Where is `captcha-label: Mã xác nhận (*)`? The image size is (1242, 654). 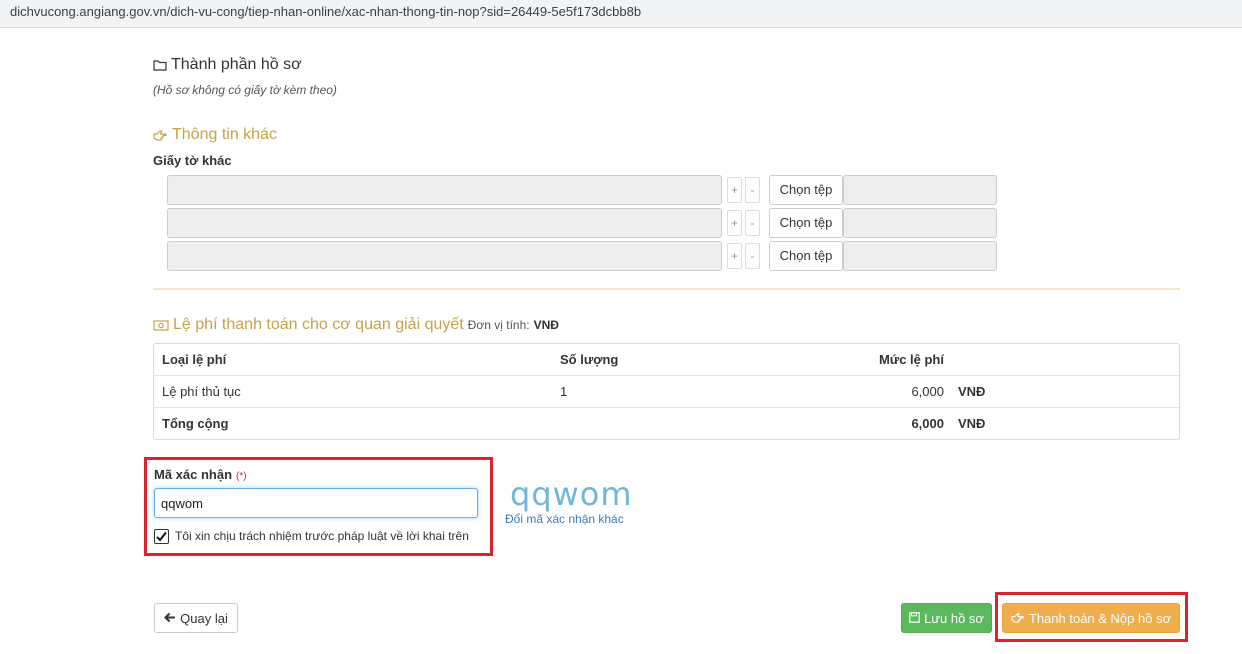
captcha-label: Mã xác nhận (*) is located at coordinates (200, 474).